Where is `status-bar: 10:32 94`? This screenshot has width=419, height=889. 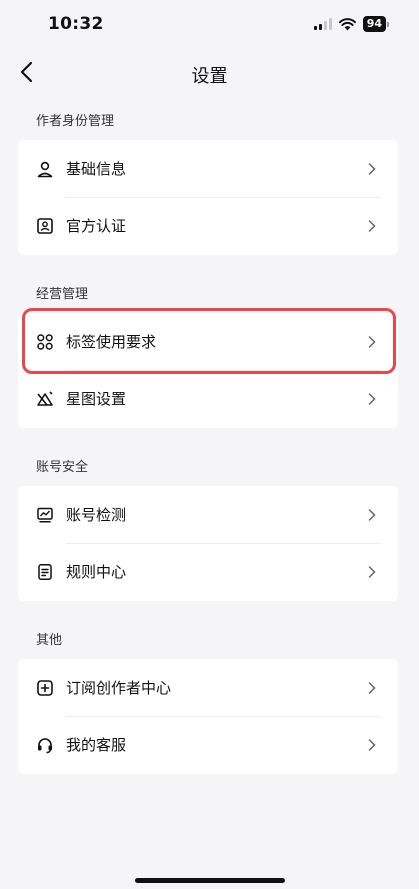
status-bar: 10:32 94 is located at coordinates (209, 26).